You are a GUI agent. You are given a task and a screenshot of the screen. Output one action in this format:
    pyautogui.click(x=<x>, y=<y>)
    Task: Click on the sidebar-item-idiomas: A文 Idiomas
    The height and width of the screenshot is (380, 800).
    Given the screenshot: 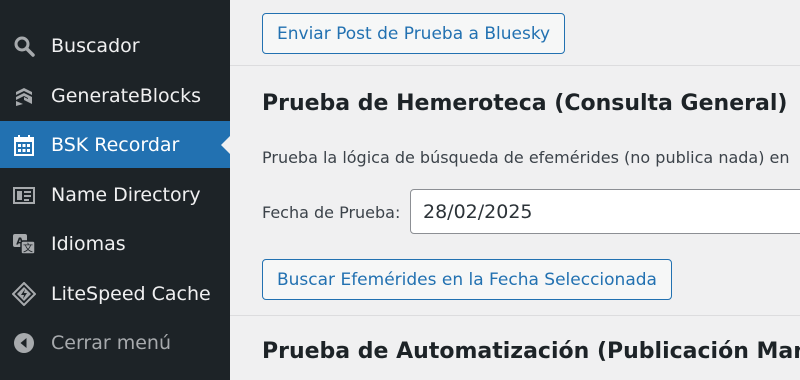 What is the action you would take?
    pyautogui.click(x=115, y=243)
    